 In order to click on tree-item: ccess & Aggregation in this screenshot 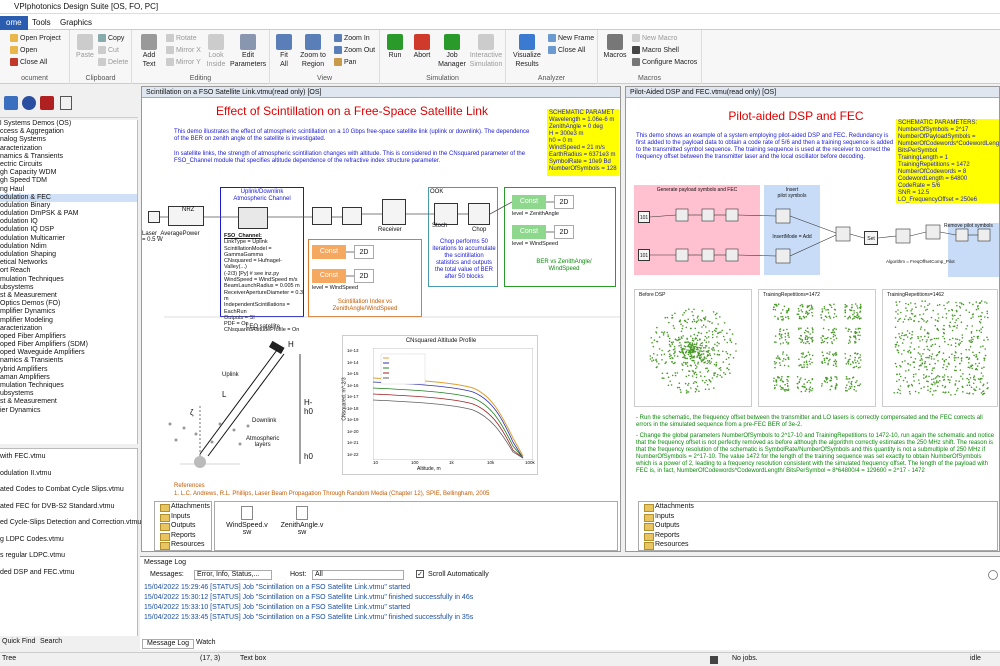, I will do `click(68, 132)`.